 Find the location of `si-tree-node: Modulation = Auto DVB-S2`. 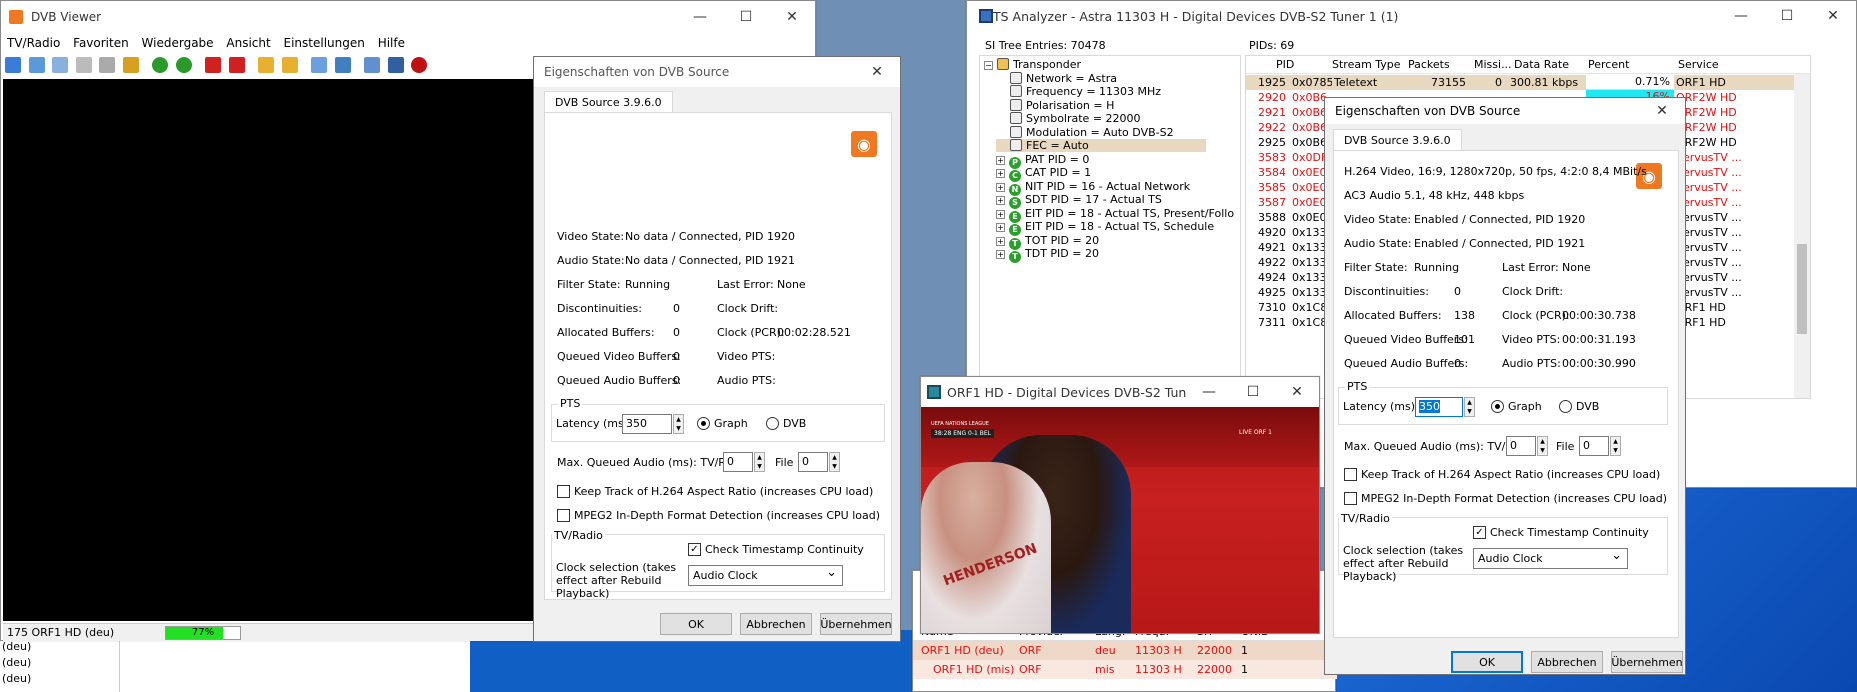

si-tree-node: Modulation = Auto DVB-S2 is located at coordinates (1085, 132).